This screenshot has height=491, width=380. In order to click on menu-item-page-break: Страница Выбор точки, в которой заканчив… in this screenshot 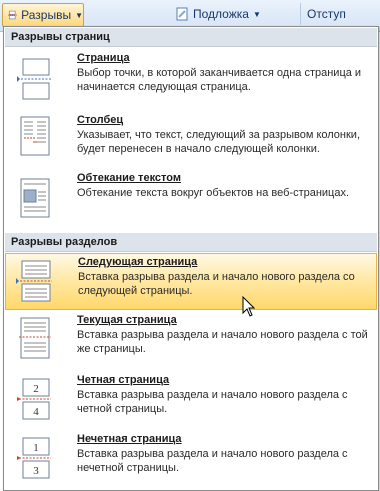, I will do `click(191, 79)`.